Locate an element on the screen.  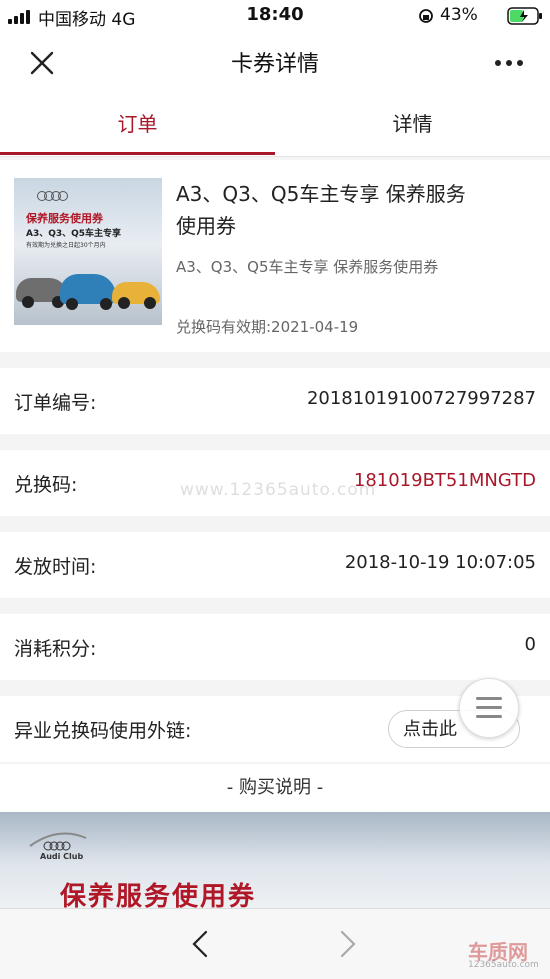
order-number-value: 20181019100727997287 is located at coordinates (421, 398).